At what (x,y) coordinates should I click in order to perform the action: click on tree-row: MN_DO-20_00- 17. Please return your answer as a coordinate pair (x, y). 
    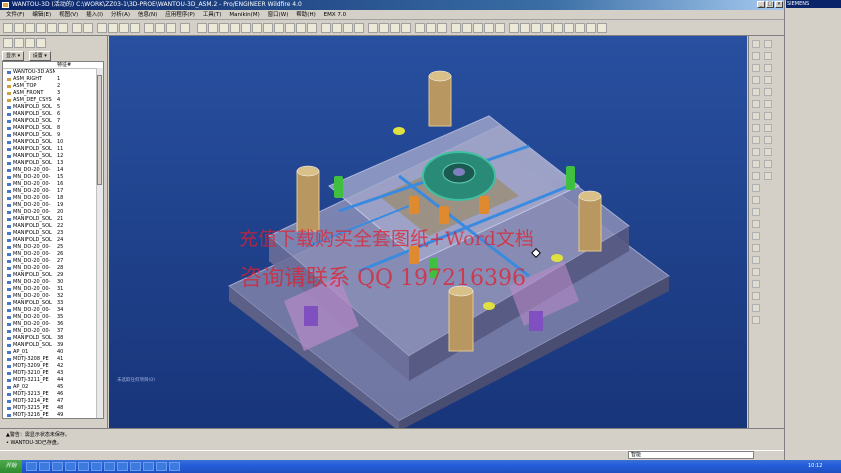
    Looking at the image, I should click on (53, 191).